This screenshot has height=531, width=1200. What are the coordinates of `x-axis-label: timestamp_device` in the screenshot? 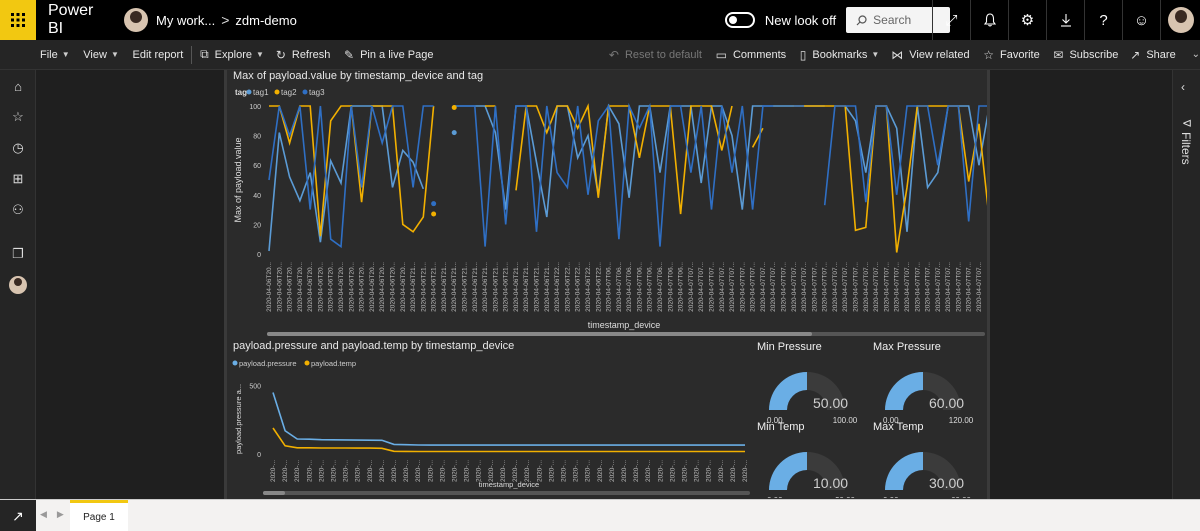 It's located at (624, 325).